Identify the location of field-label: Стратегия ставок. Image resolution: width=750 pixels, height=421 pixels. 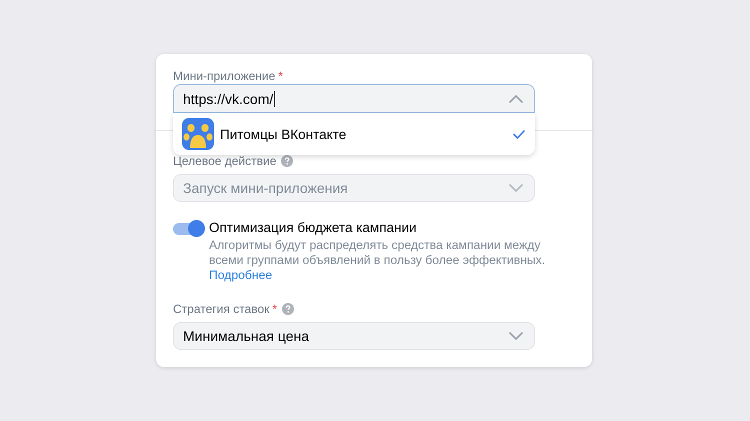
(221, 309).